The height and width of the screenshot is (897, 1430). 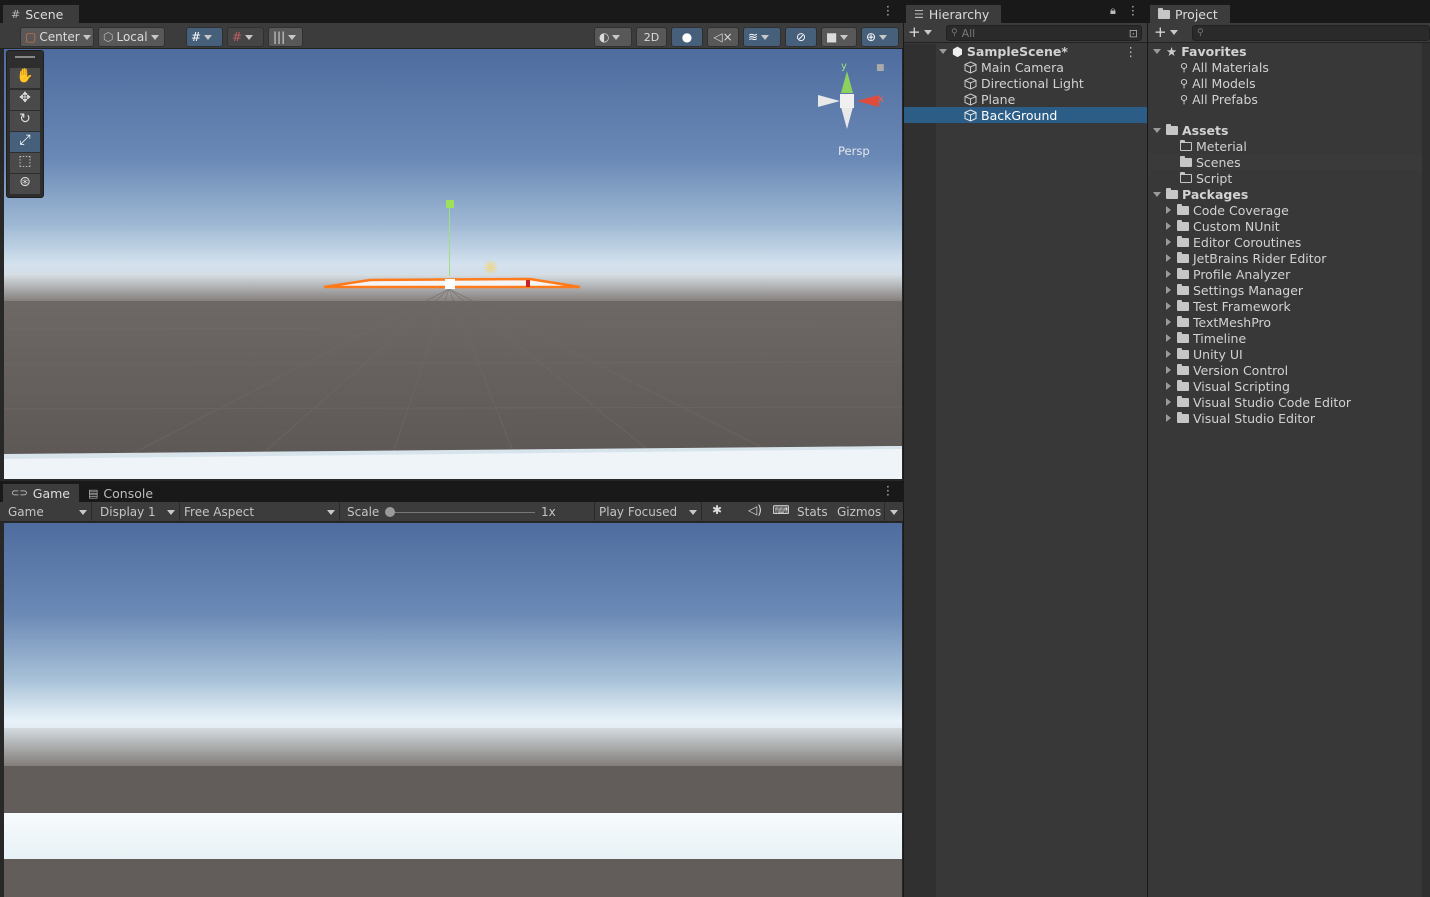 I want to click on hierarchy-item-main-camera: Main Camera, so click(x=1025, y=67).